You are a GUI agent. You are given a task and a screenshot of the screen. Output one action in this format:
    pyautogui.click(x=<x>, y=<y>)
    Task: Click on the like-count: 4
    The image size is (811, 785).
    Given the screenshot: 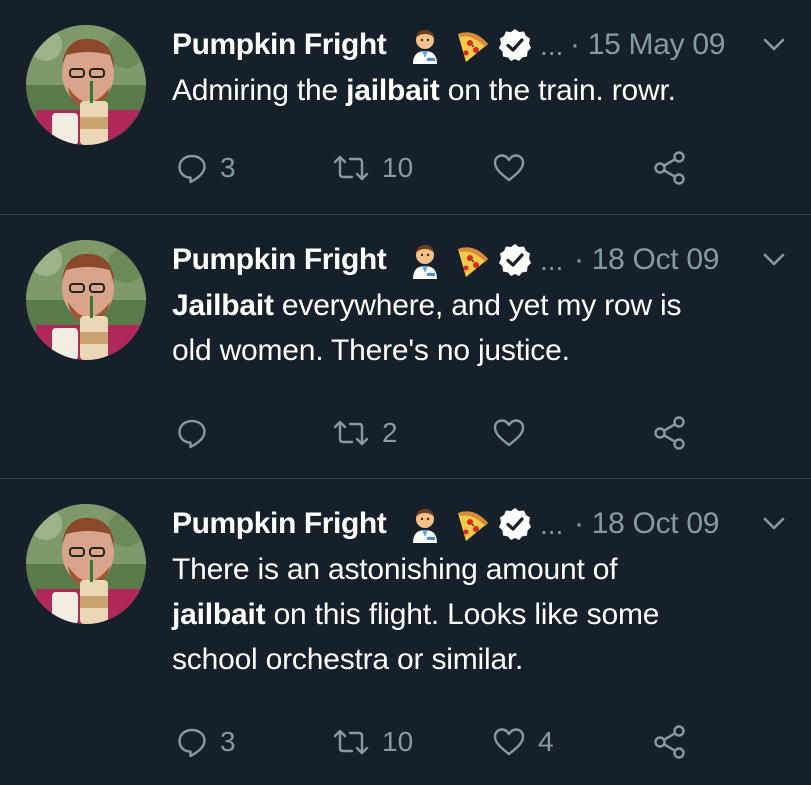 What is the action you would take?
    pyautogui.click(x=546, y=741)
    